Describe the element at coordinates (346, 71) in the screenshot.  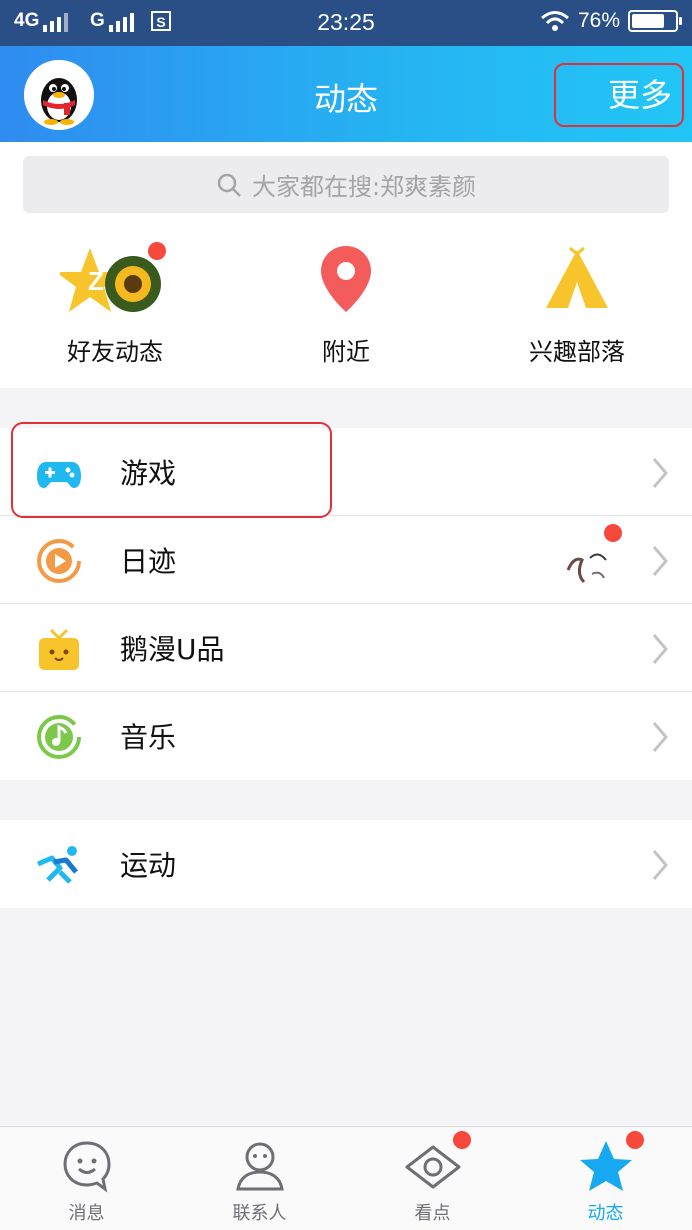
I see `header-bar: 4G G S 23:25 76% 动态 更多` at that location.